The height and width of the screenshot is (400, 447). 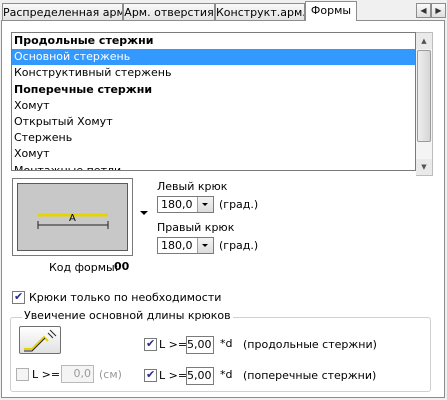 I want to click on list-item: Монтажные петли, so click(x=213, y=167).